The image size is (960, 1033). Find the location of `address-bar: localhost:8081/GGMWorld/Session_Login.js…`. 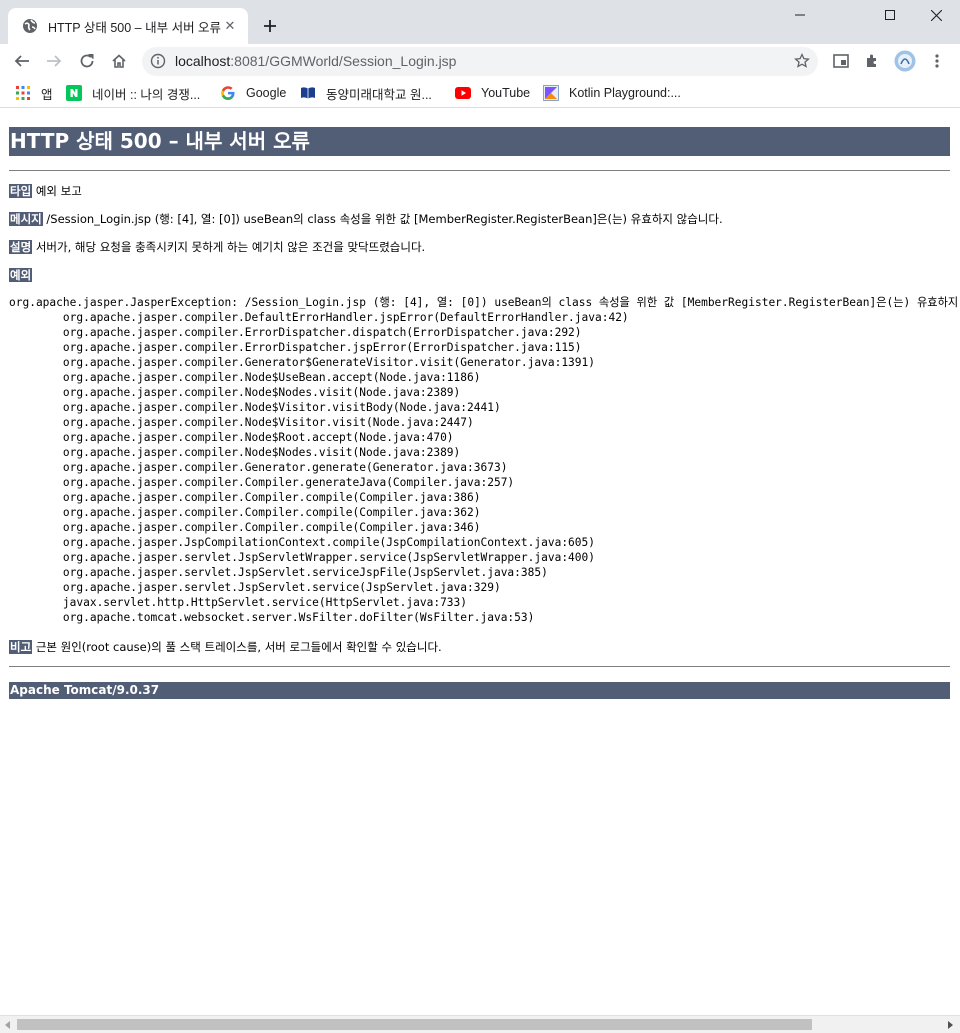

address-bar: localhost:8081/GGMWorld/Session_Login.js… is located at coordinates (480, 61).